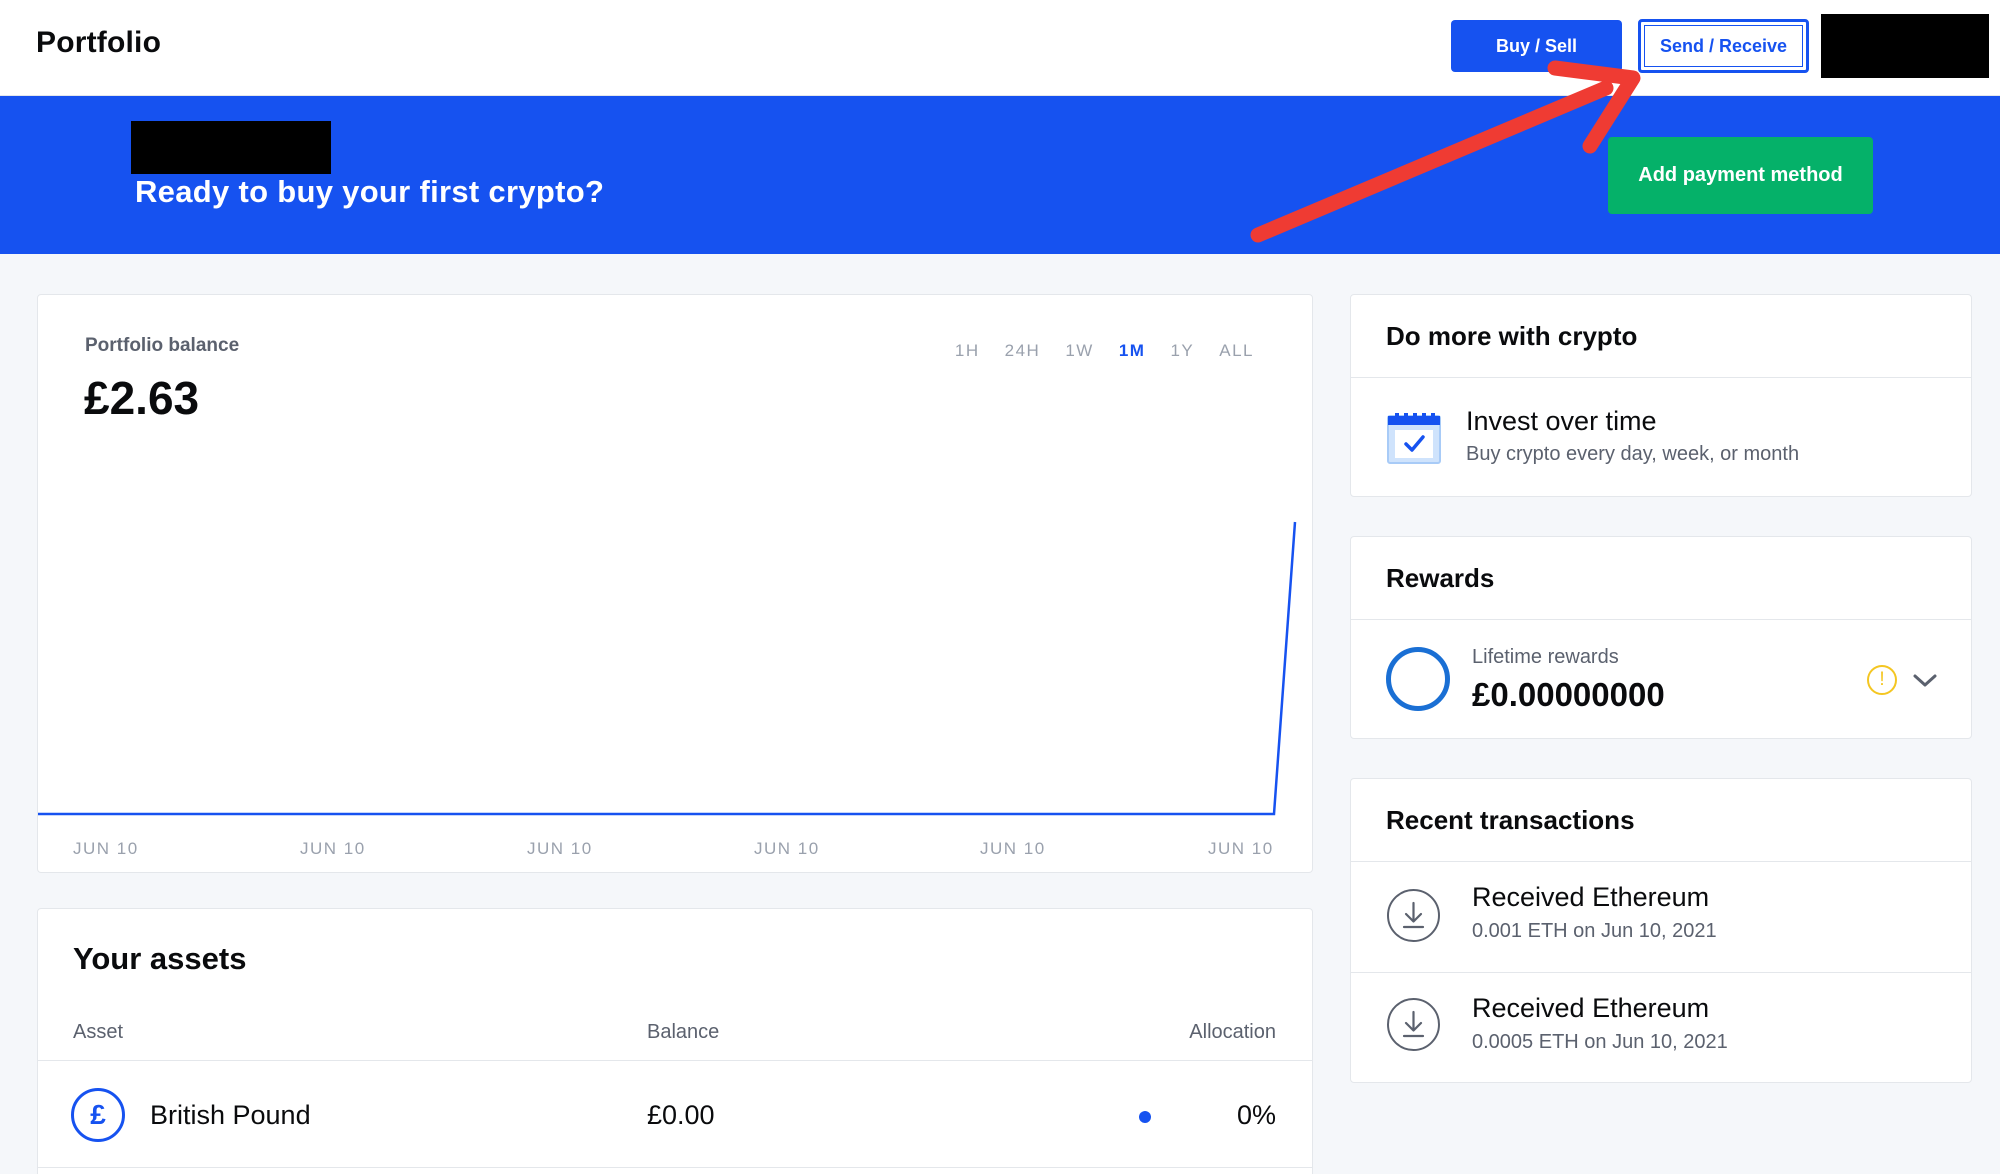 The width and height of the screenshot is (2000, 1174). Describe the element at coordinates (1418, 679) in the screenshot. I see `rewards-ring-icon` at that location.